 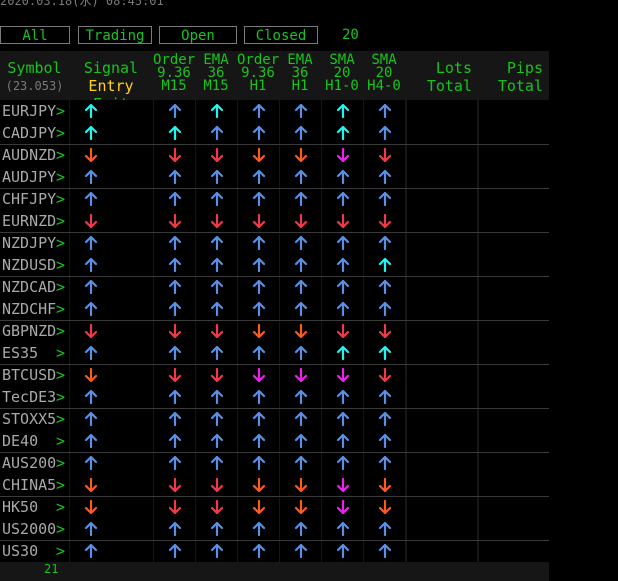 I want to click on table-row: US30 >, so click(x=274, y=551).